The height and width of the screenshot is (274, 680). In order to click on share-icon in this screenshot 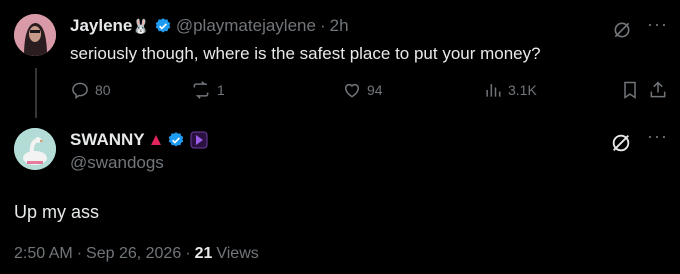, I will do `click(658, 89)`.